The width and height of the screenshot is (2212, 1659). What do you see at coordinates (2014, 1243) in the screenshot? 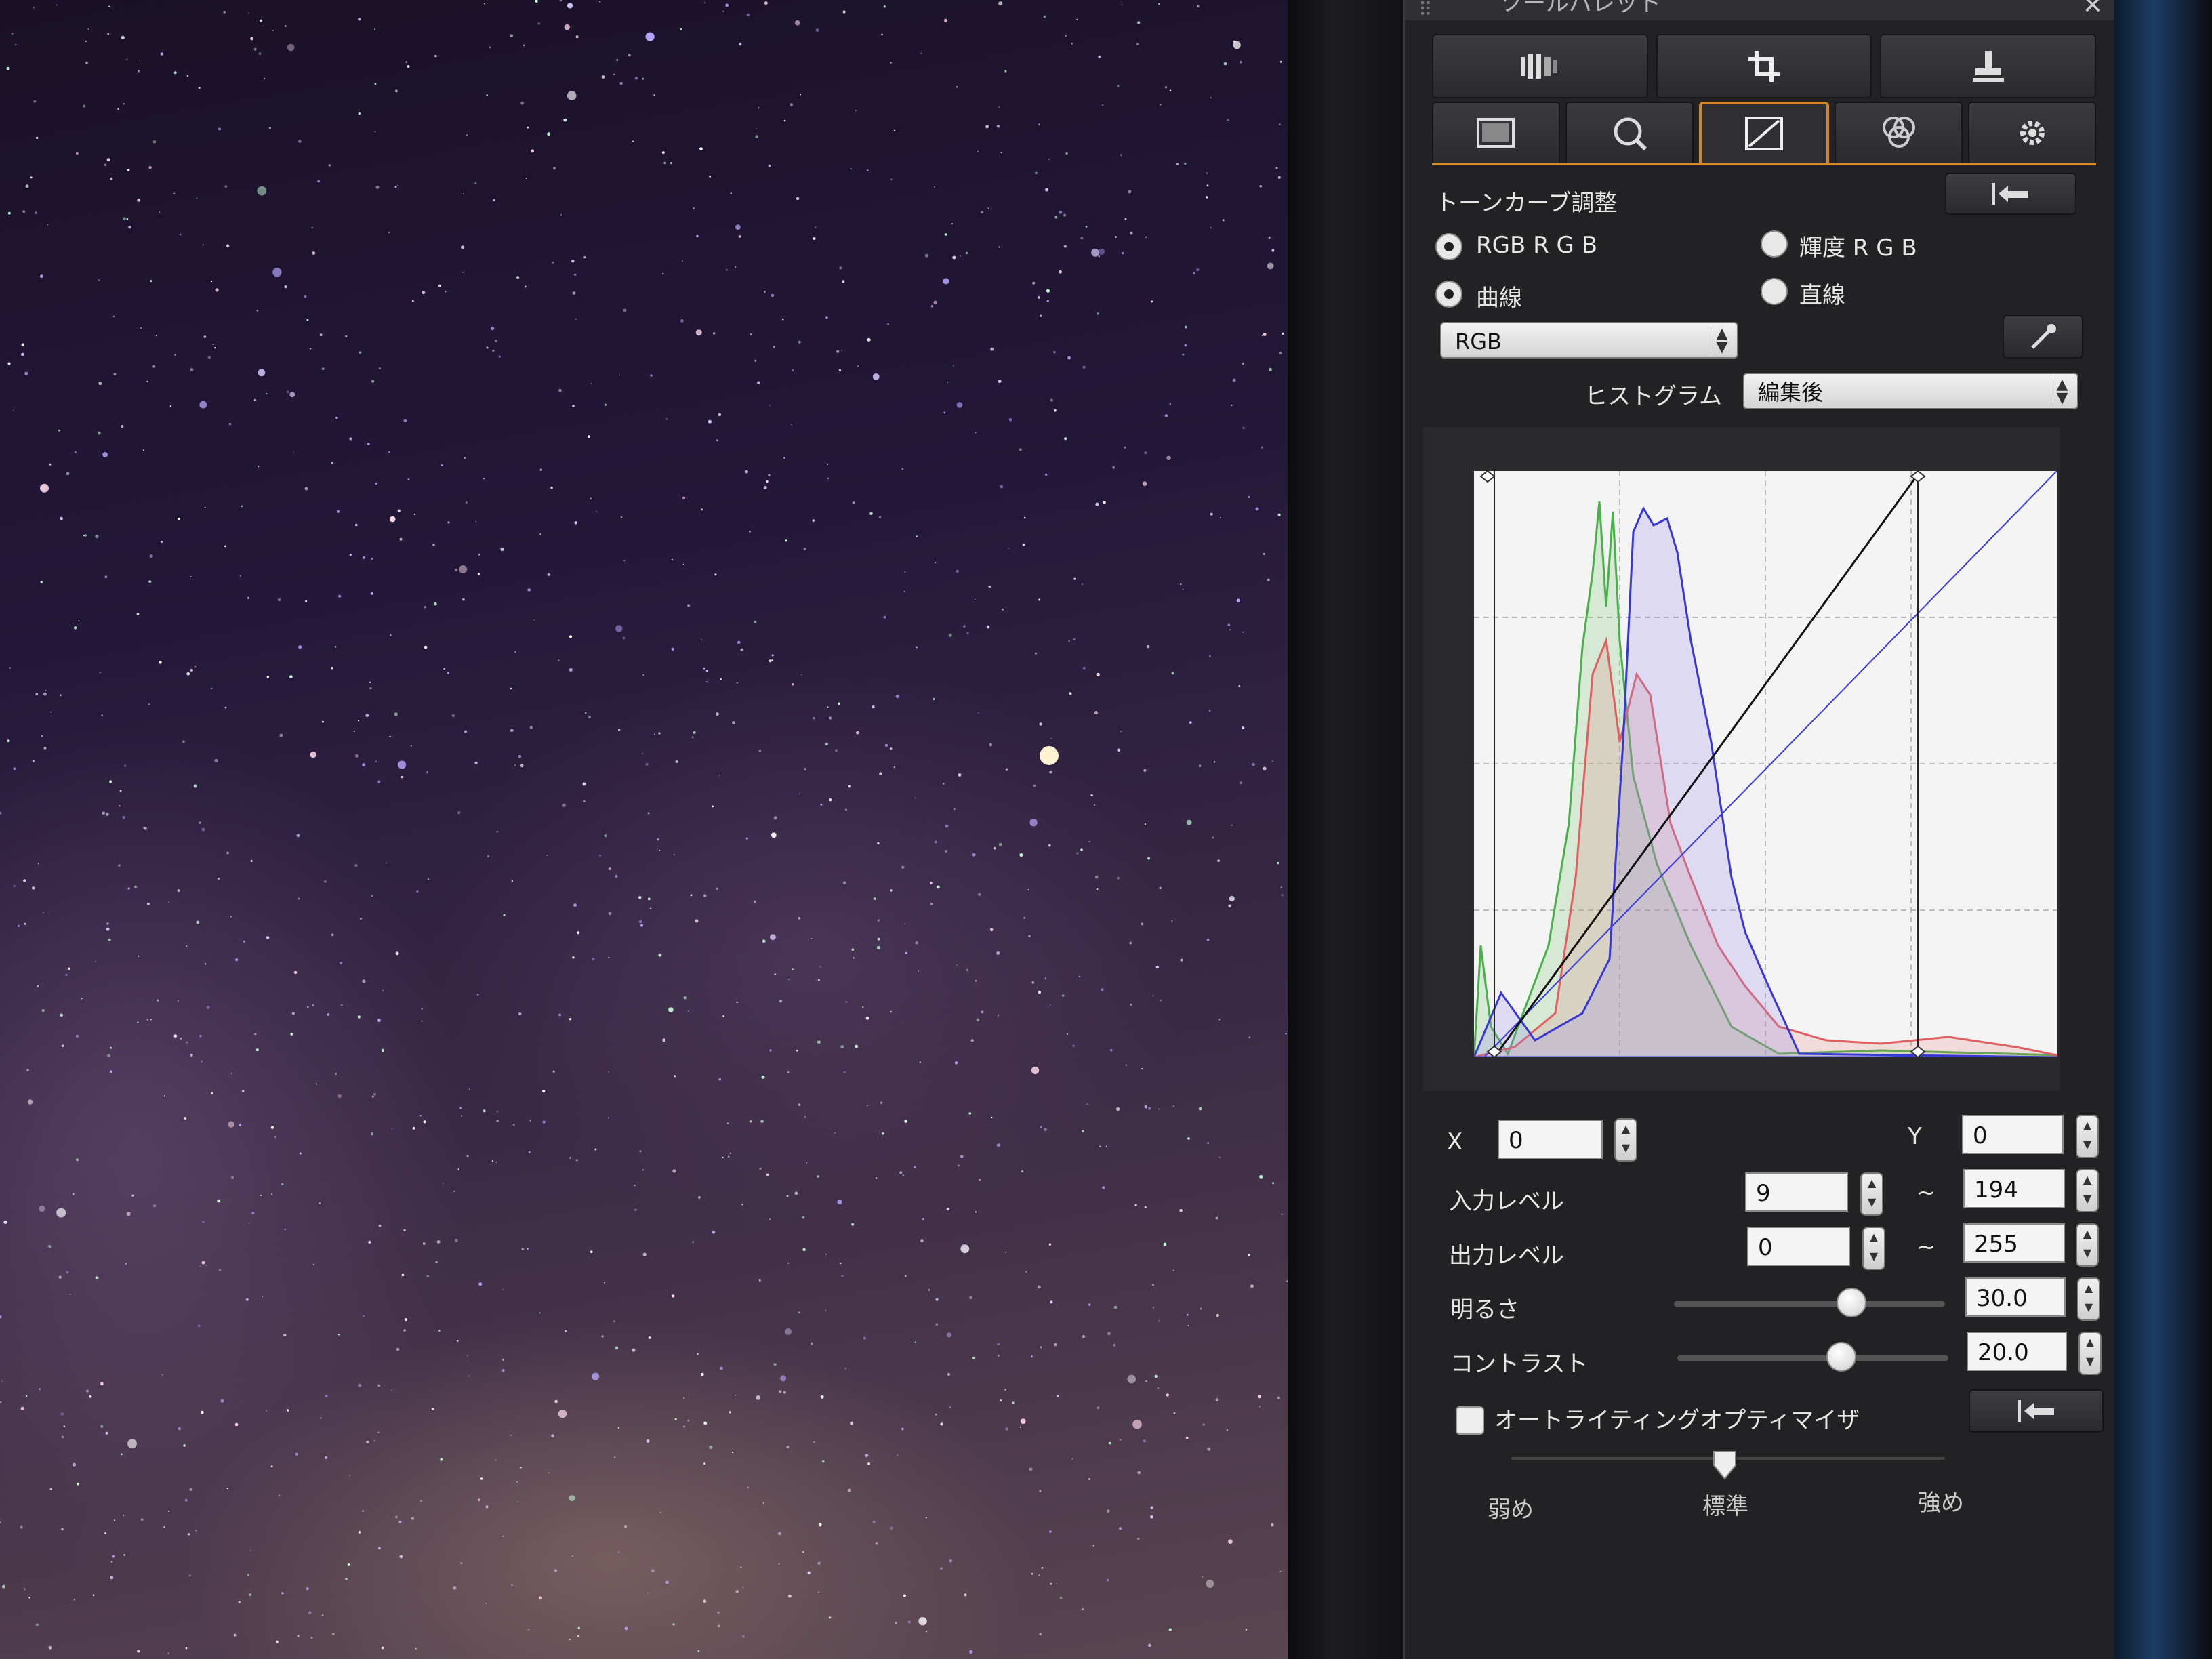
I see `output-level-max-input: 255` at bounding box center [2014, 1243].